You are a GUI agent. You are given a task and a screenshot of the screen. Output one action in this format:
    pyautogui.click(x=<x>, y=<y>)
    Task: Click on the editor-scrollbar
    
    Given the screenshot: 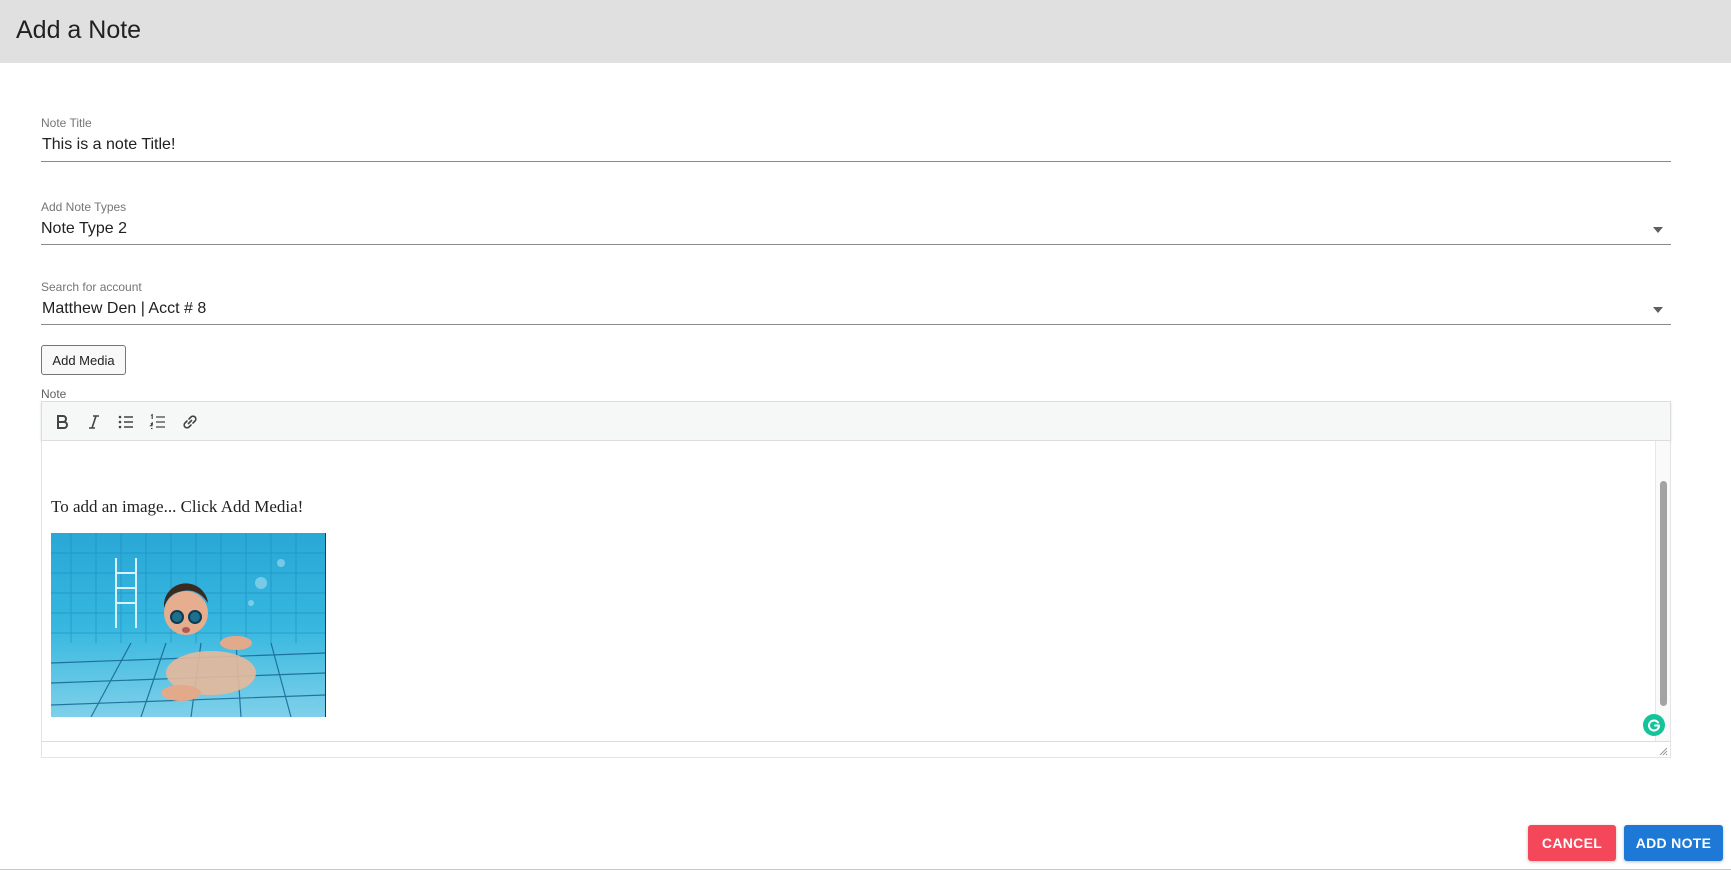 What is the action you would take?
    pyautogui.click(x=1662, y=591)
    